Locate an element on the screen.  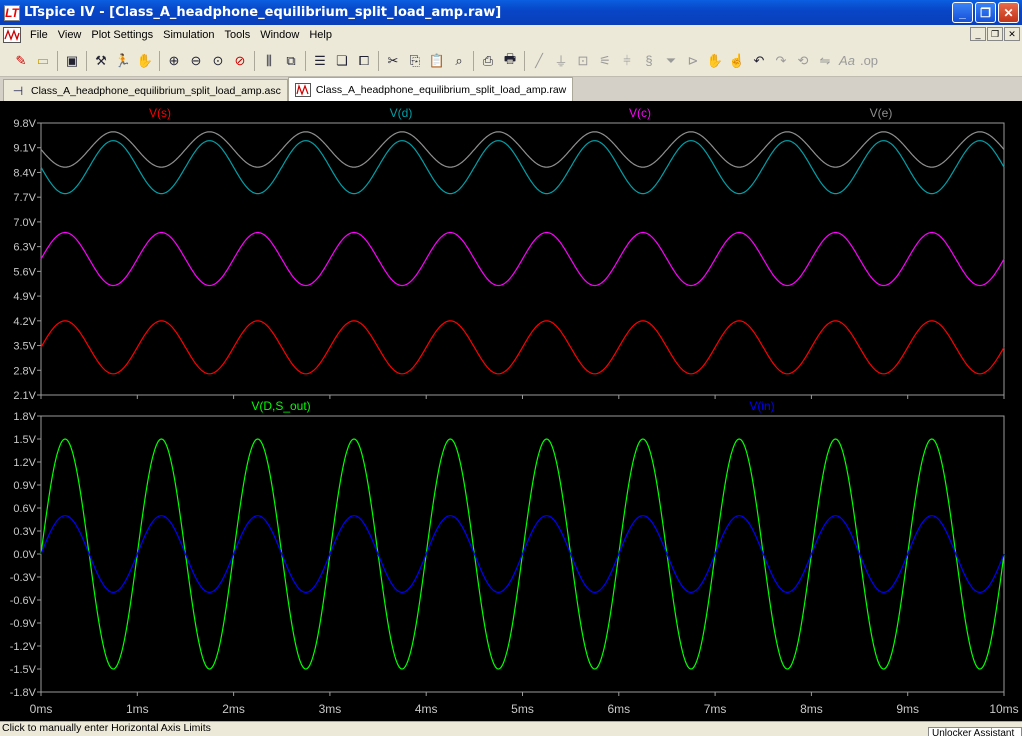
x-tick-label: 7ms is located at coordinates (715, 709).